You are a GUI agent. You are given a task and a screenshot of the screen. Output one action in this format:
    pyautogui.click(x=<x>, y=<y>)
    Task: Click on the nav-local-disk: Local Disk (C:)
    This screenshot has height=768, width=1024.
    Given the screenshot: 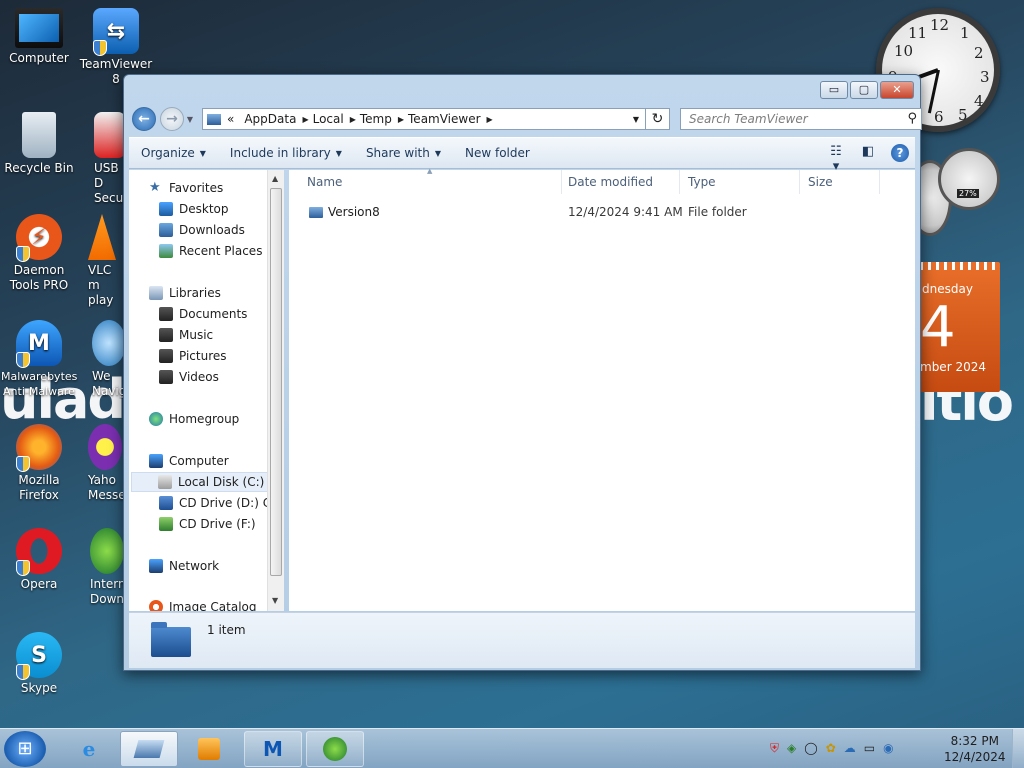 What is the action you would take?
    pyautogui.click(x=205, y=482)
    